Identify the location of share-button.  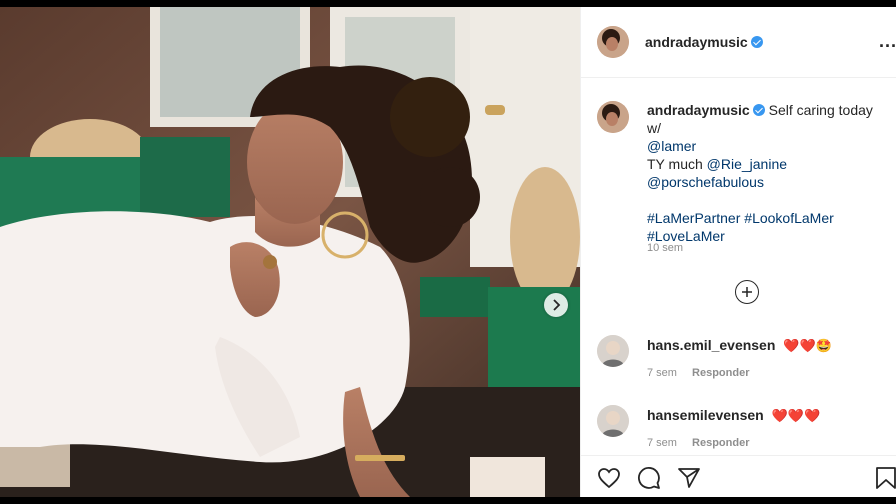
(689, 480).